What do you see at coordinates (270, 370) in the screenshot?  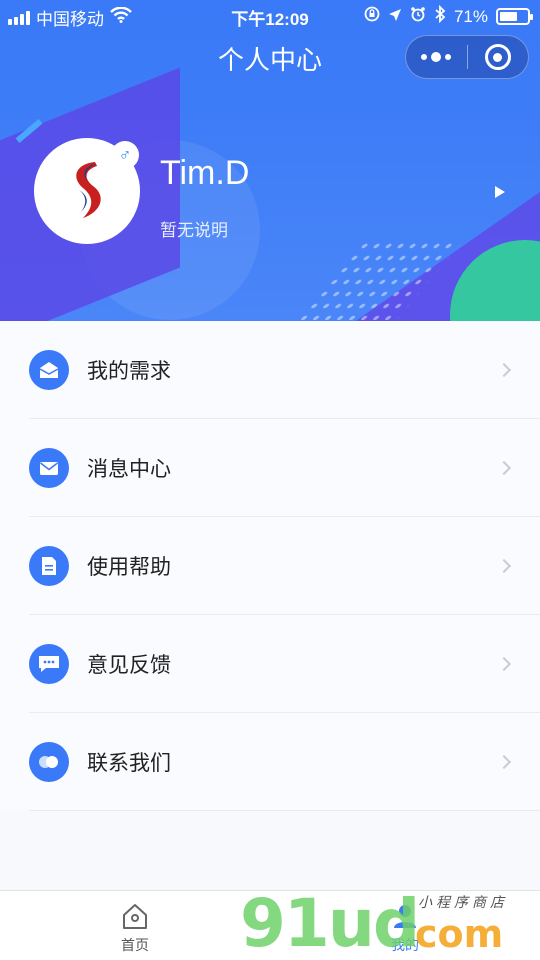 I see `menu-item-my-needs: 我的需求` at bounding box center [270, 370].